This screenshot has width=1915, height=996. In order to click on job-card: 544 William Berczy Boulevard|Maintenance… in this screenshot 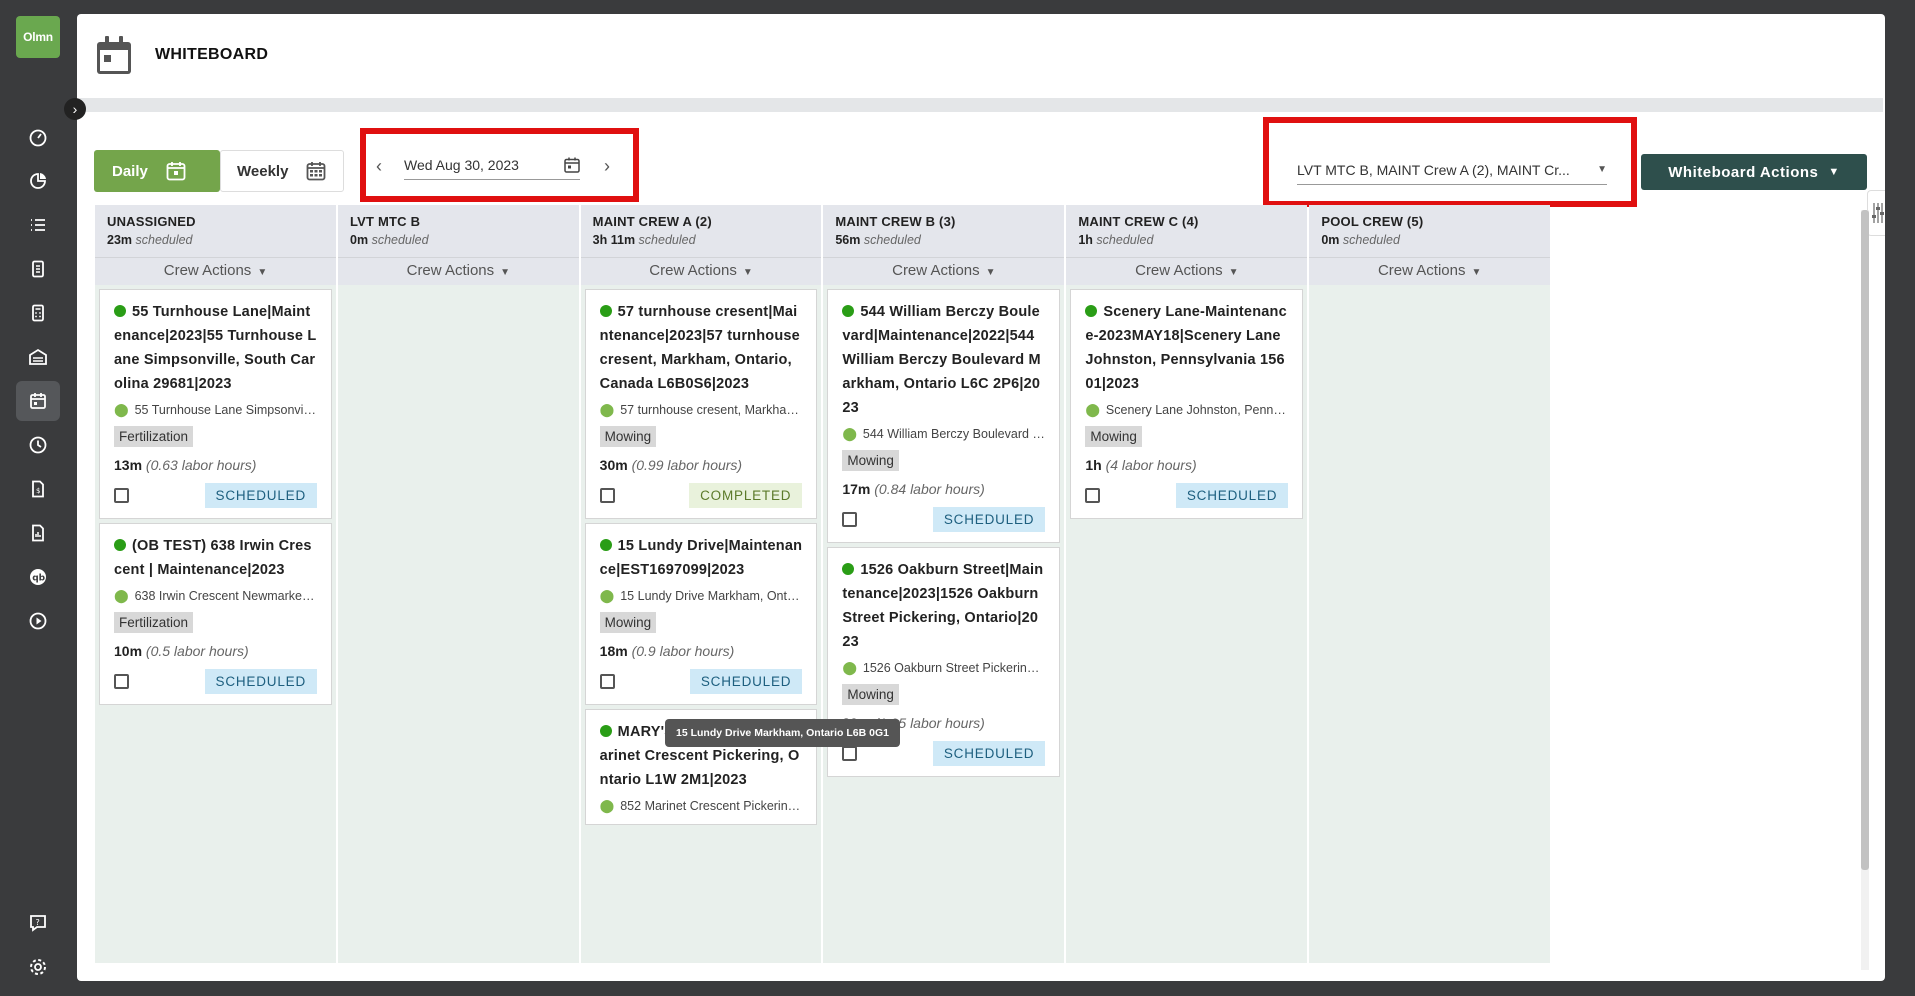, I will do `click(944, 416)`.